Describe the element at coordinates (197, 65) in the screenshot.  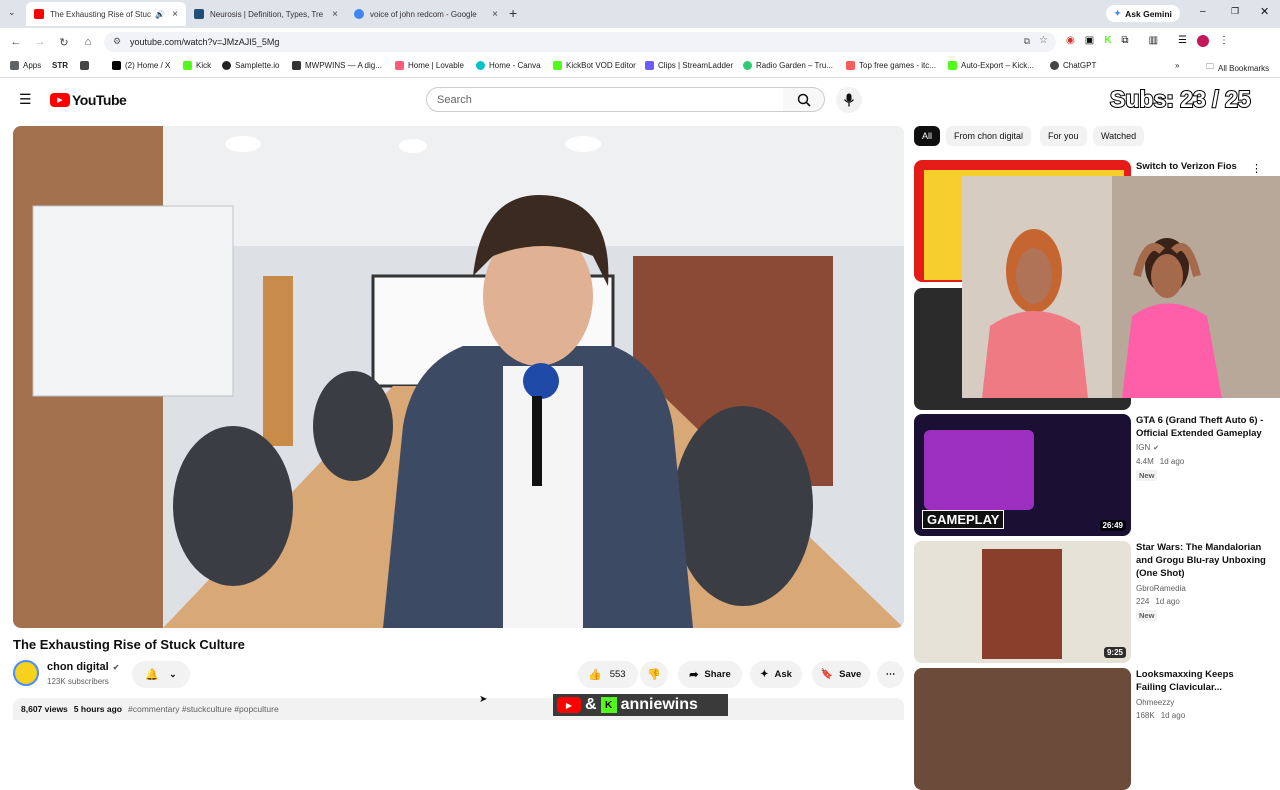
I see `kick-bookmark: Kick` at that location.